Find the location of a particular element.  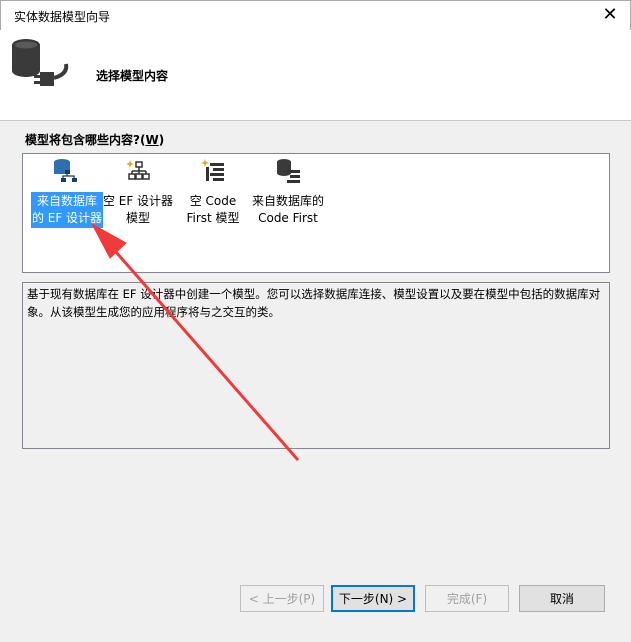

list-item-empty-ef-designer-model: 空 EF 设计器 模型 is located at coordinates (138, 192).